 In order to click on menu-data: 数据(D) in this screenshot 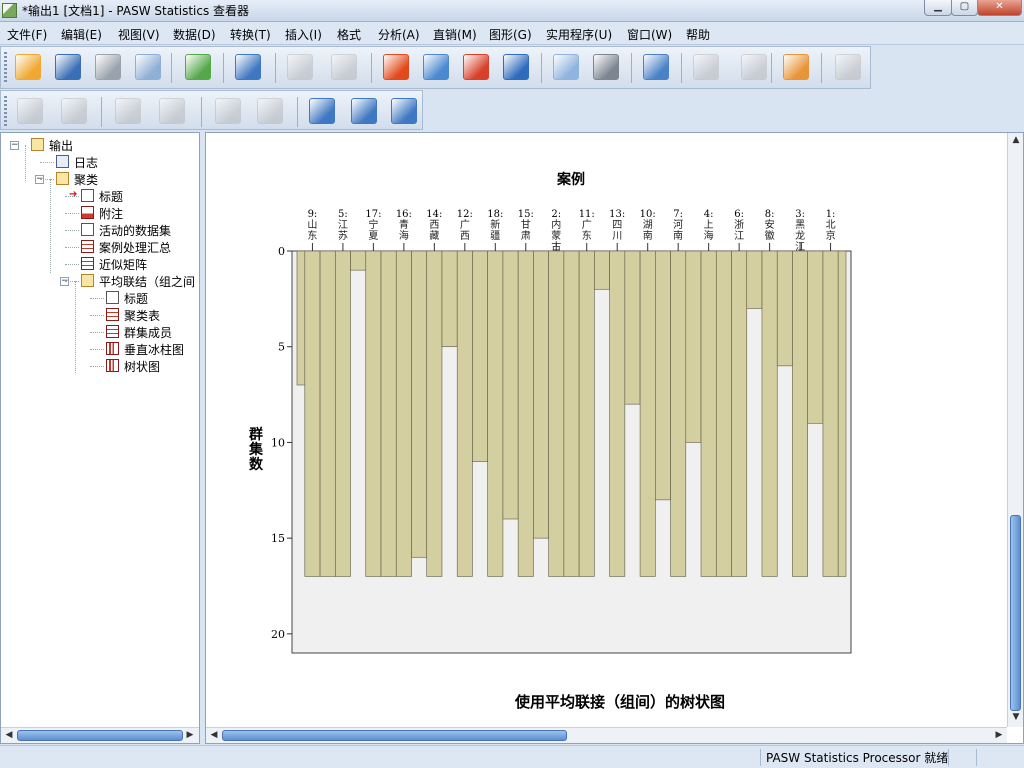, I will do `click(194, 34)`.